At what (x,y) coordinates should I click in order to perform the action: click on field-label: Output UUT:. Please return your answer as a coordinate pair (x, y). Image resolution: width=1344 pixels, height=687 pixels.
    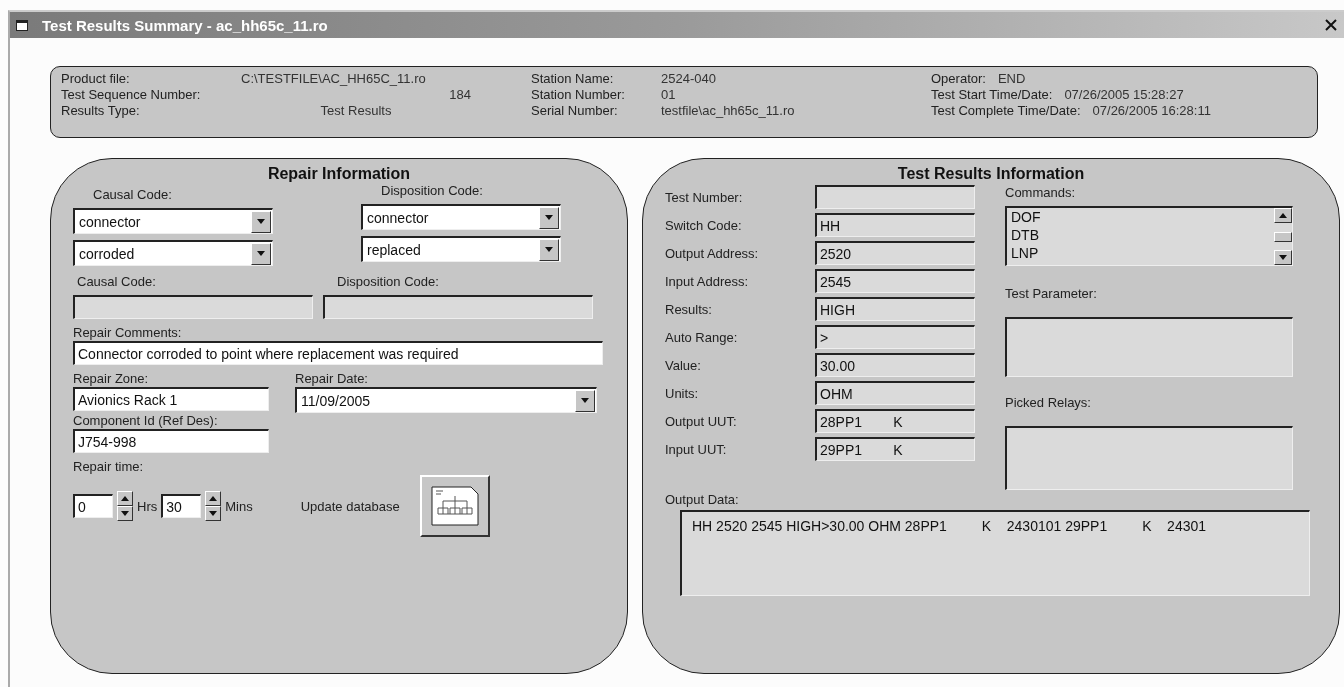
    Looking at the image, I should click on (701, 421).